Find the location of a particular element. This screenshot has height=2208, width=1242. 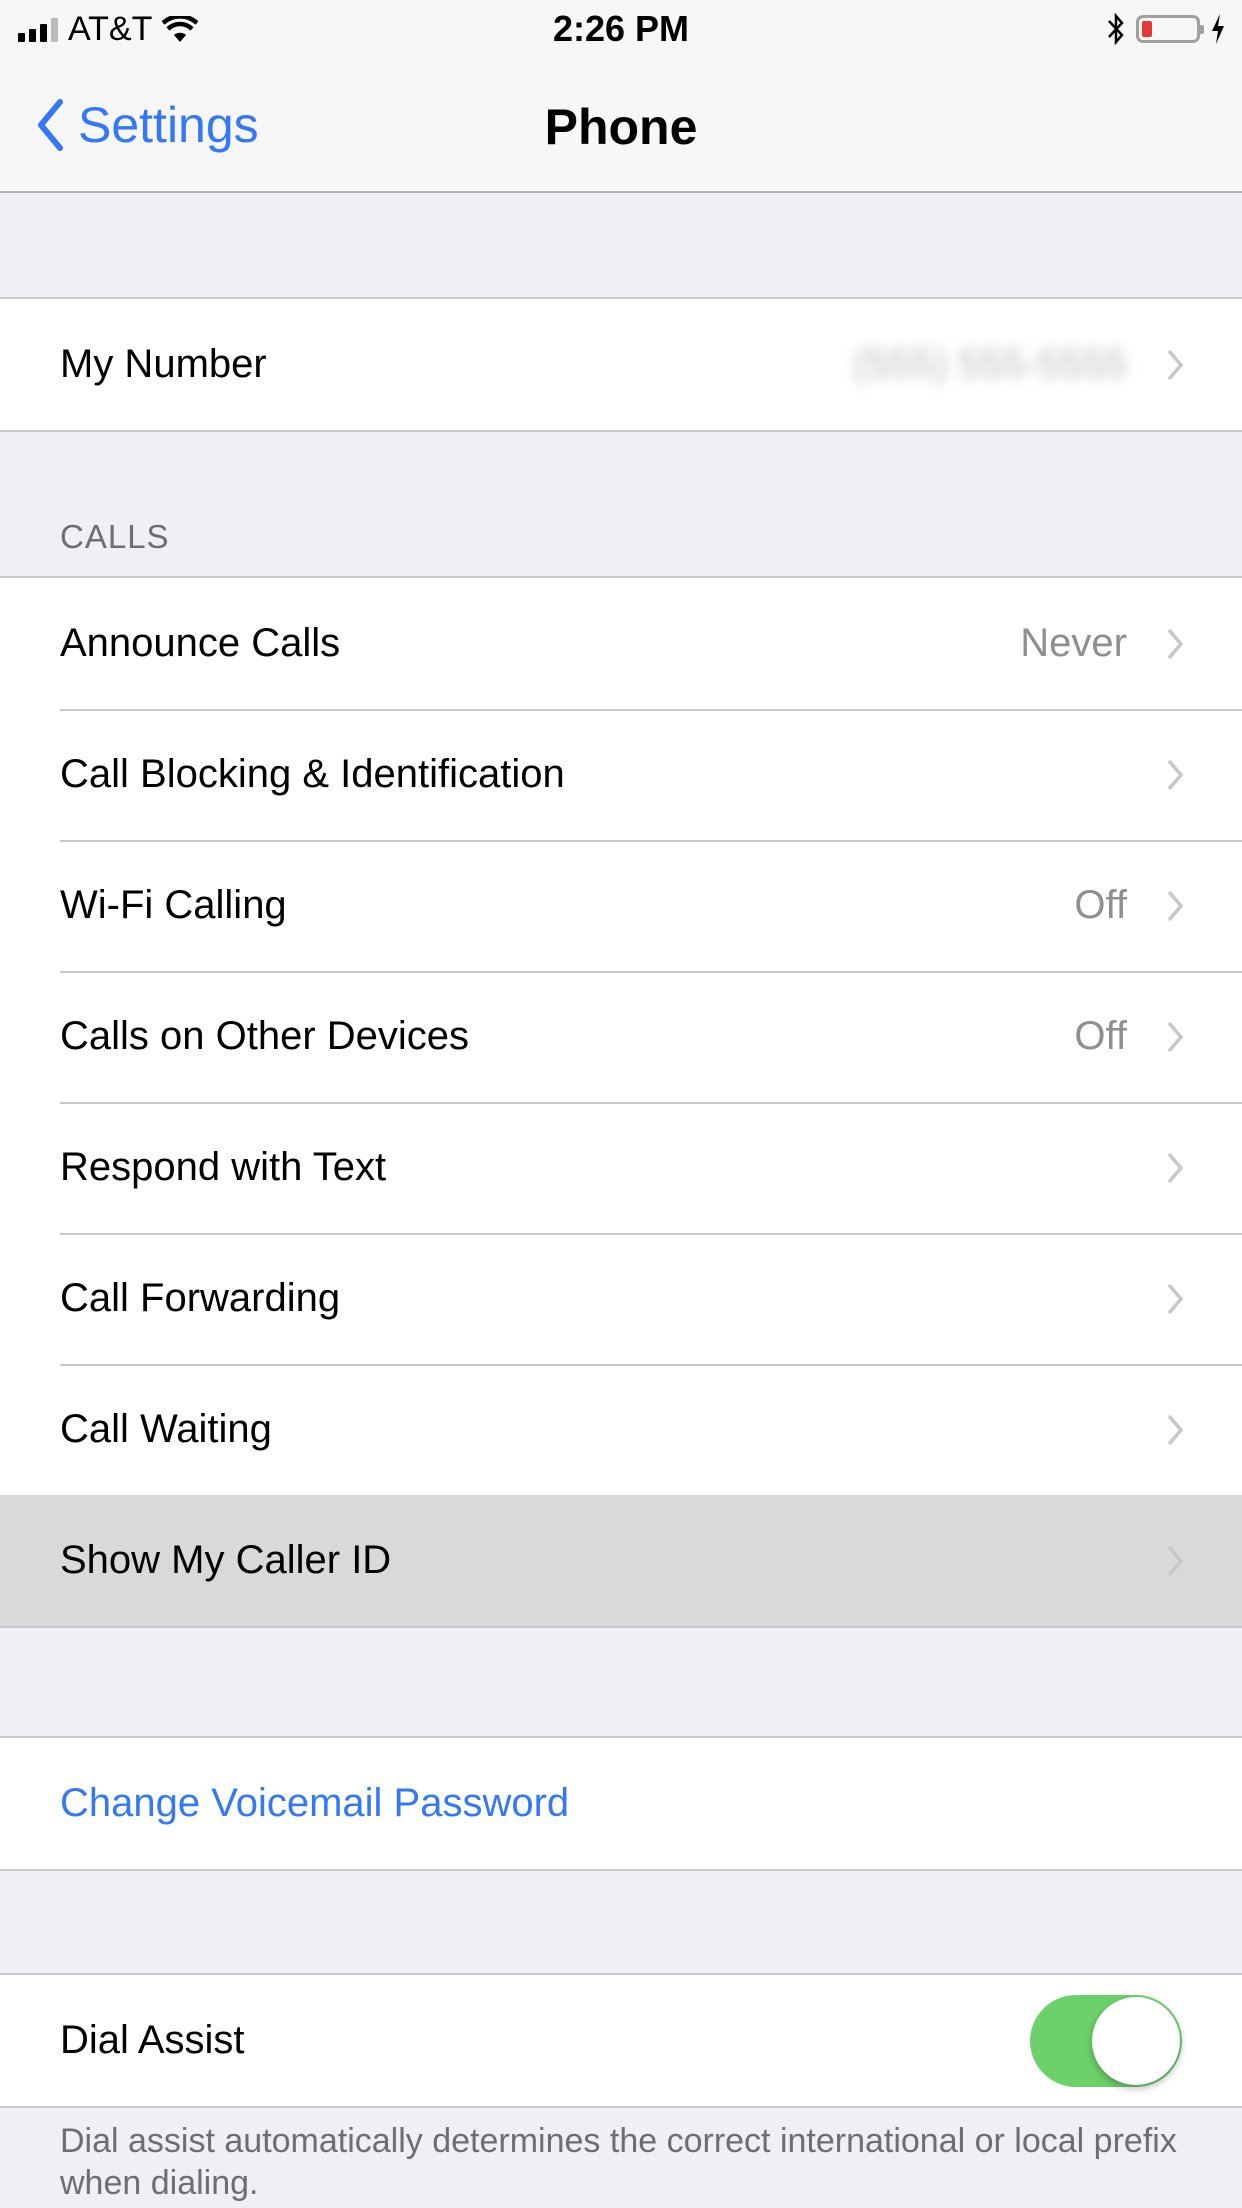

row-label: Call Blocking & Identification is located at coordinates (312, 774).